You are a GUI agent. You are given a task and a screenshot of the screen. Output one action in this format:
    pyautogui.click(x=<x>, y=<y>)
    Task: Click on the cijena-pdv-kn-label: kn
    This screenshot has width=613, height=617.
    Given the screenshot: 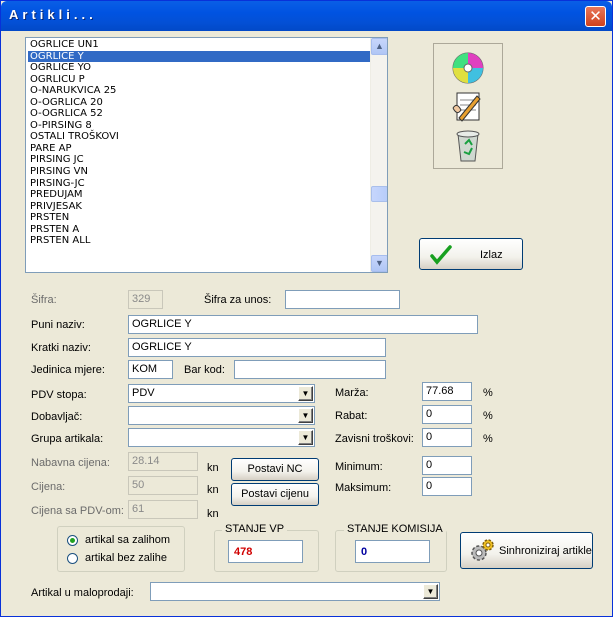 What is the action you would take?
    pyautogui.click(x=213, y=514)
    